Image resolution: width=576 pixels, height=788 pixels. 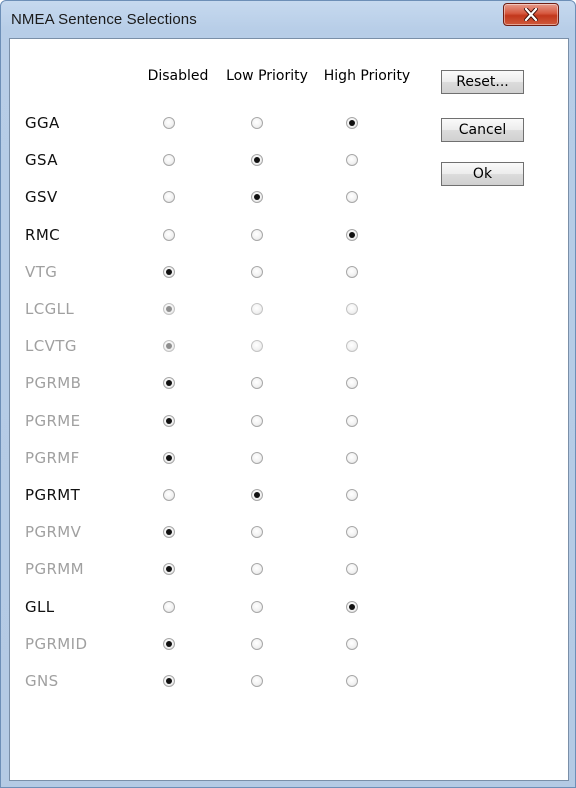 I want to click on radio-gll-low, so click(x=257, y=606).